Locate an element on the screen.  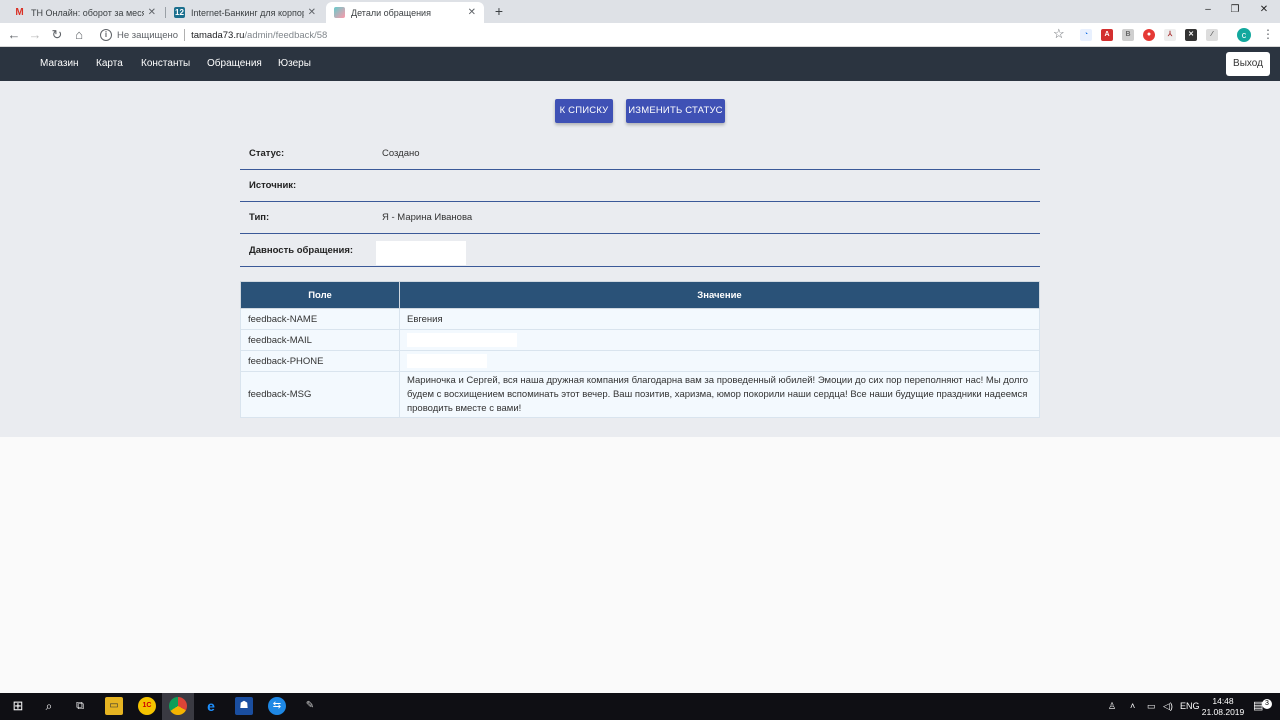
url-host: tamada73.ru is located at coordinates (218, 35).